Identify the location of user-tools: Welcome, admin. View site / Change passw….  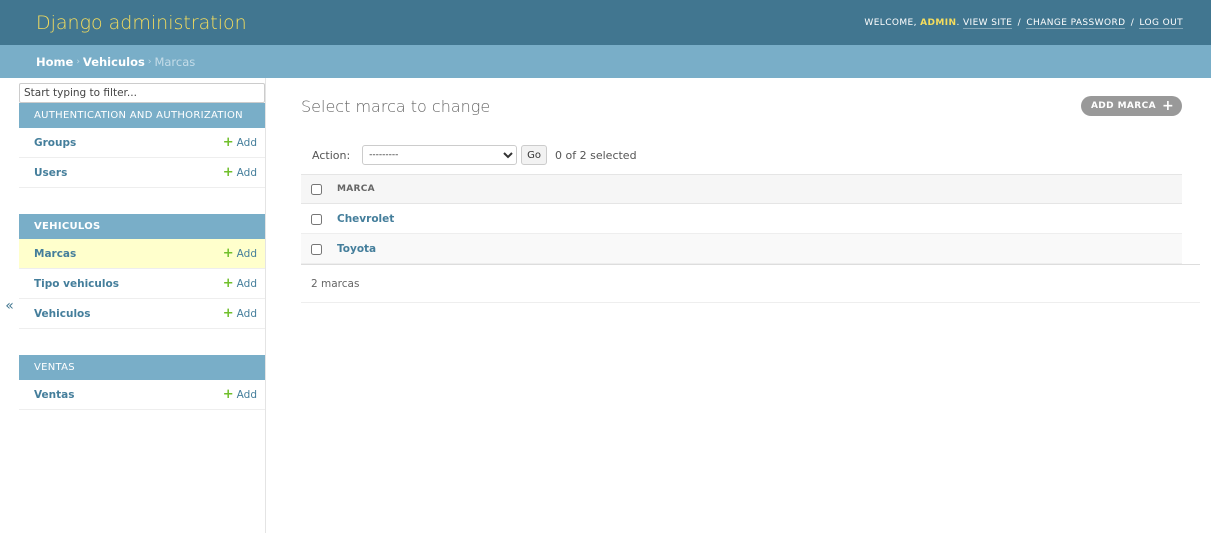
(1023, 23).